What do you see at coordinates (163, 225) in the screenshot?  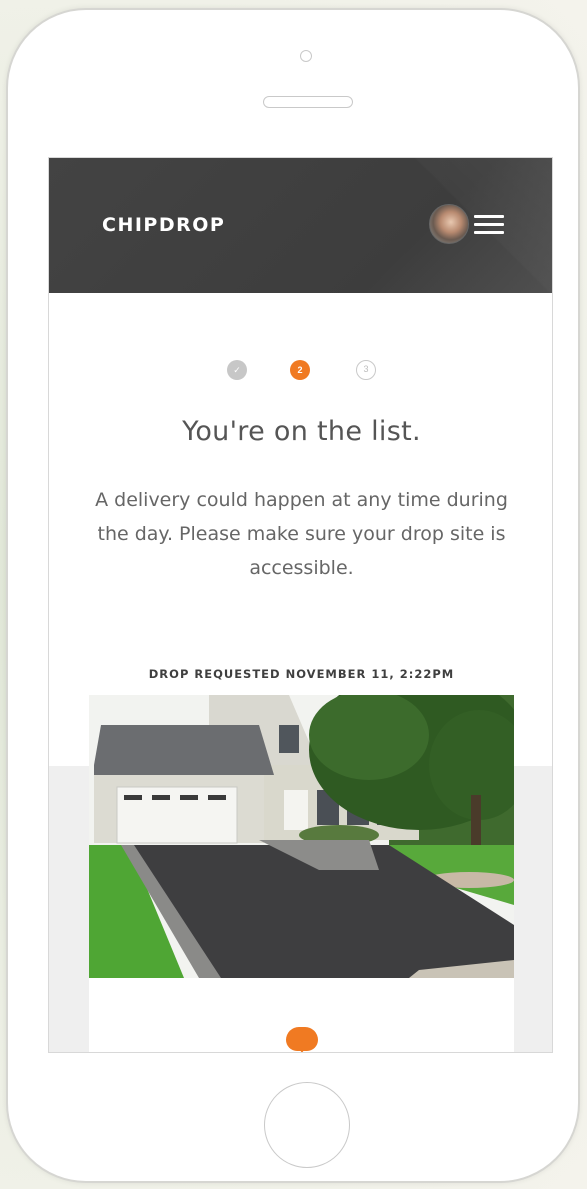 I see `app-logo: CHIPDROP` at bounding box center [163, 225].